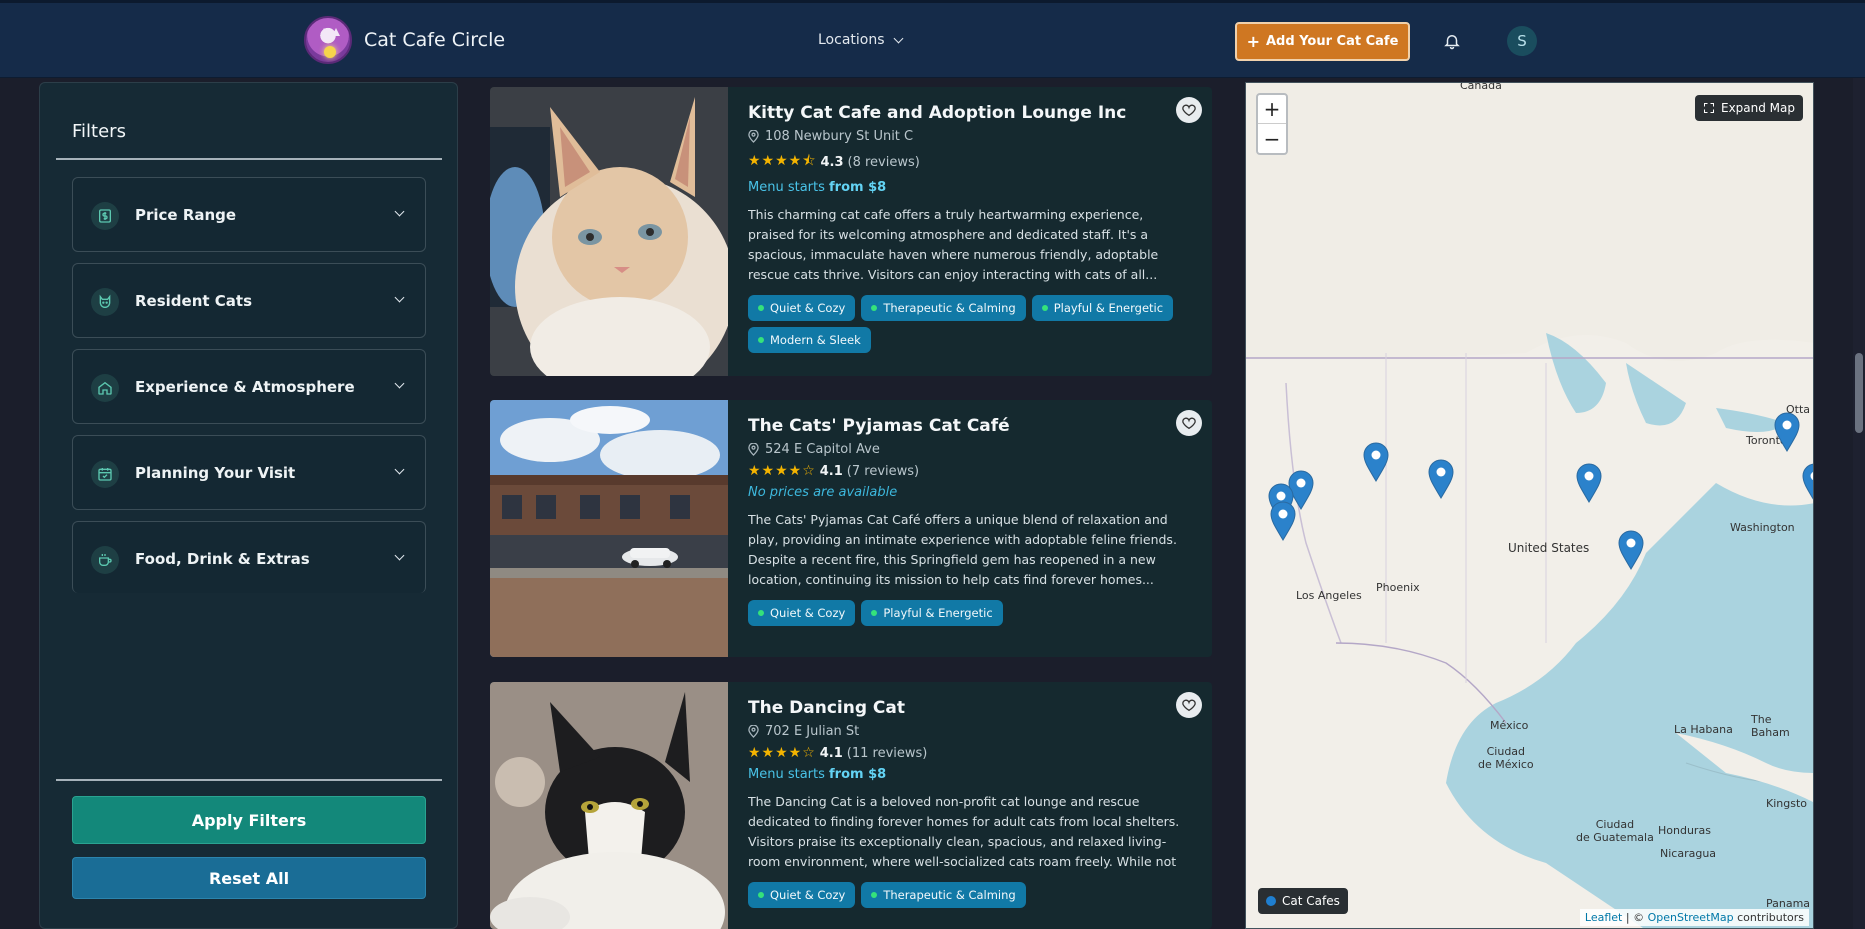 The height and width of the screenshot is (929, 1865). I want to click on calendar-icon, so click(105, 474).